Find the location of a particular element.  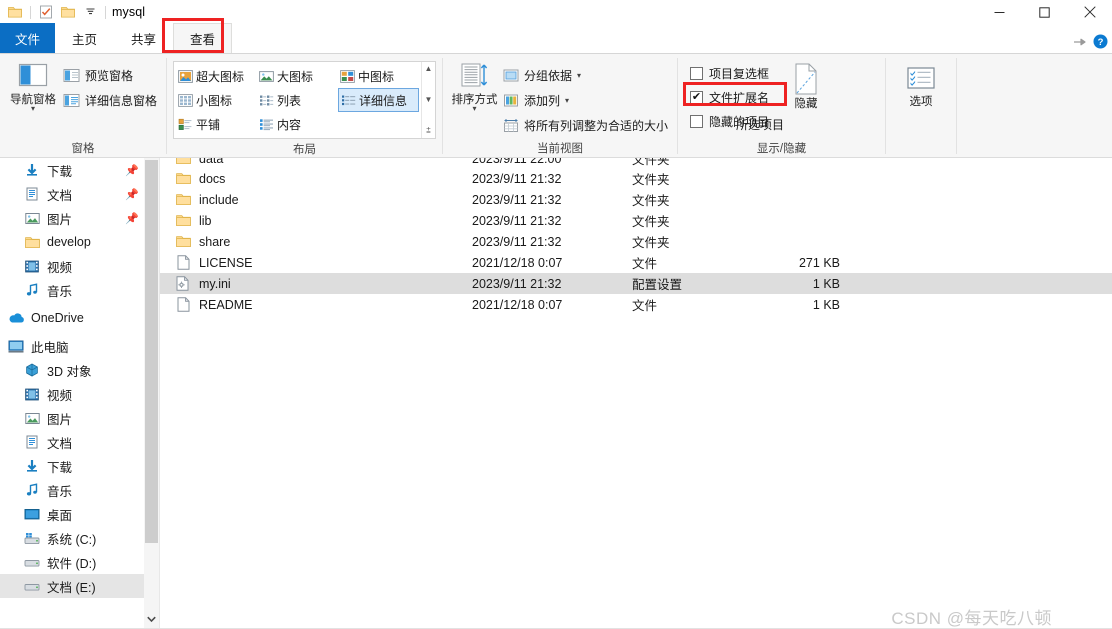

help-icon: ? is located at coordinates (1100, 41).